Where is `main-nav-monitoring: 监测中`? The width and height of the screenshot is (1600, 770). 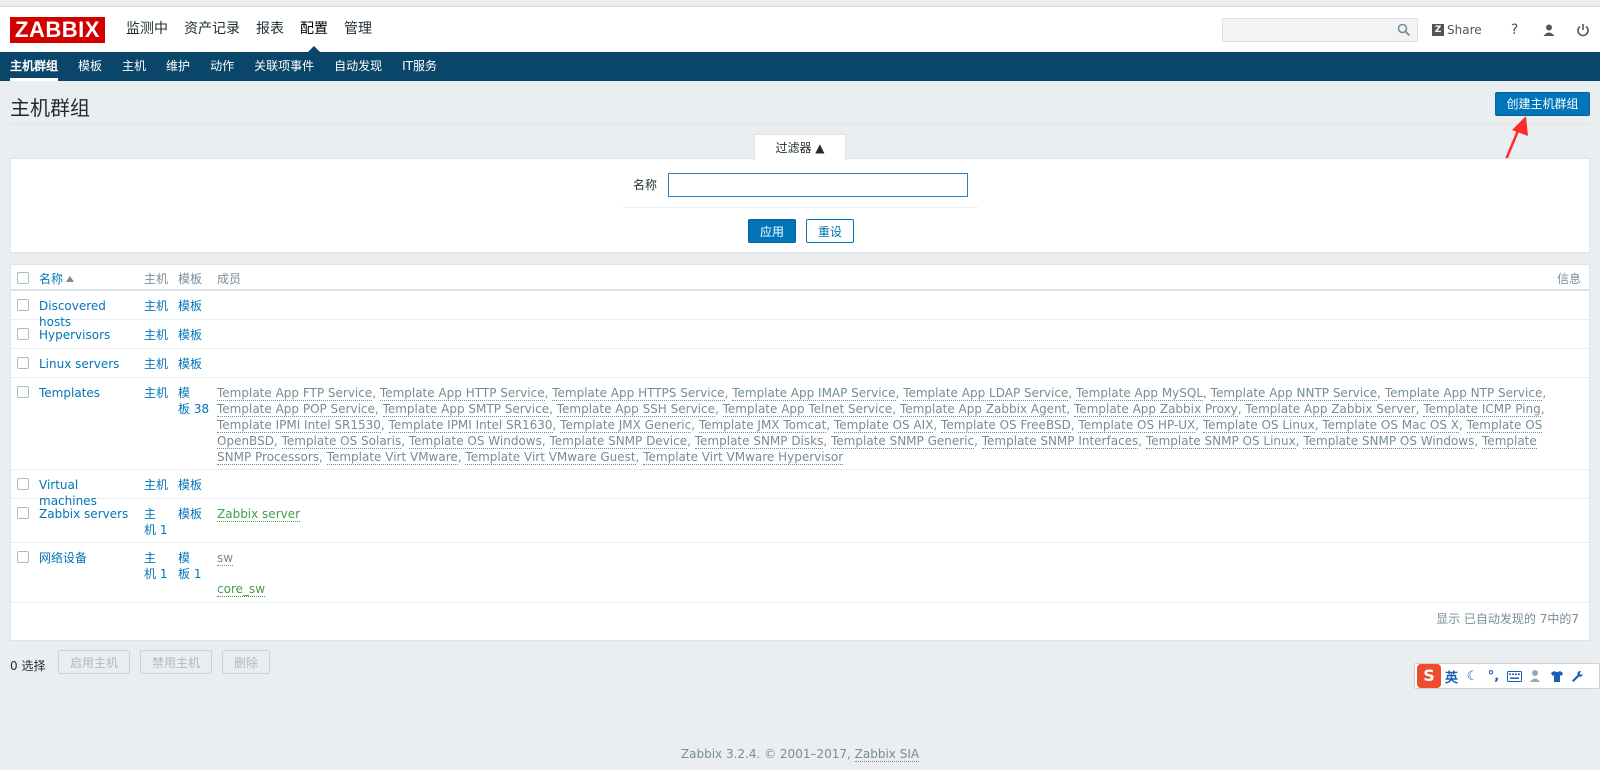
main-nav-monitoring: 监测中 is located at coordinates (147, 30).